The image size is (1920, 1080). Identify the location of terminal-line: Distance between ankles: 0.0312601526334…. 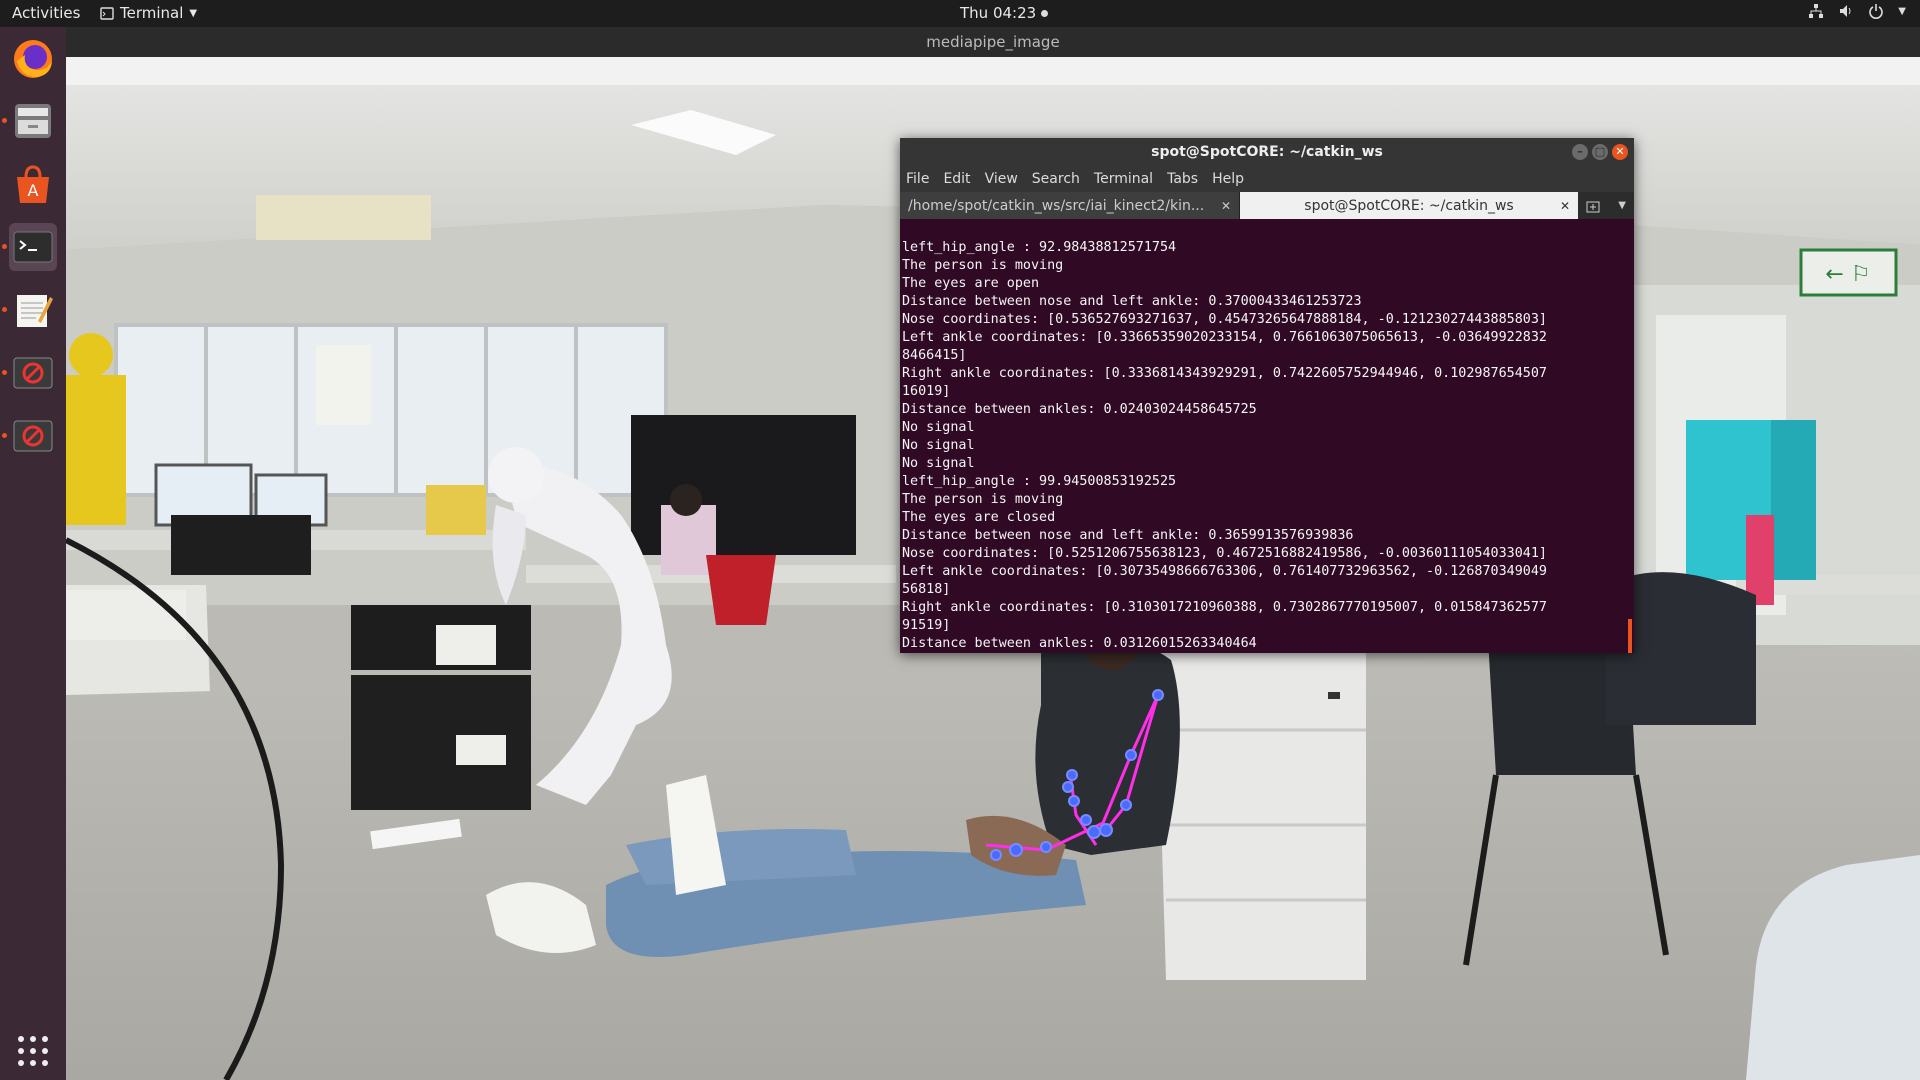
(1079, 643).